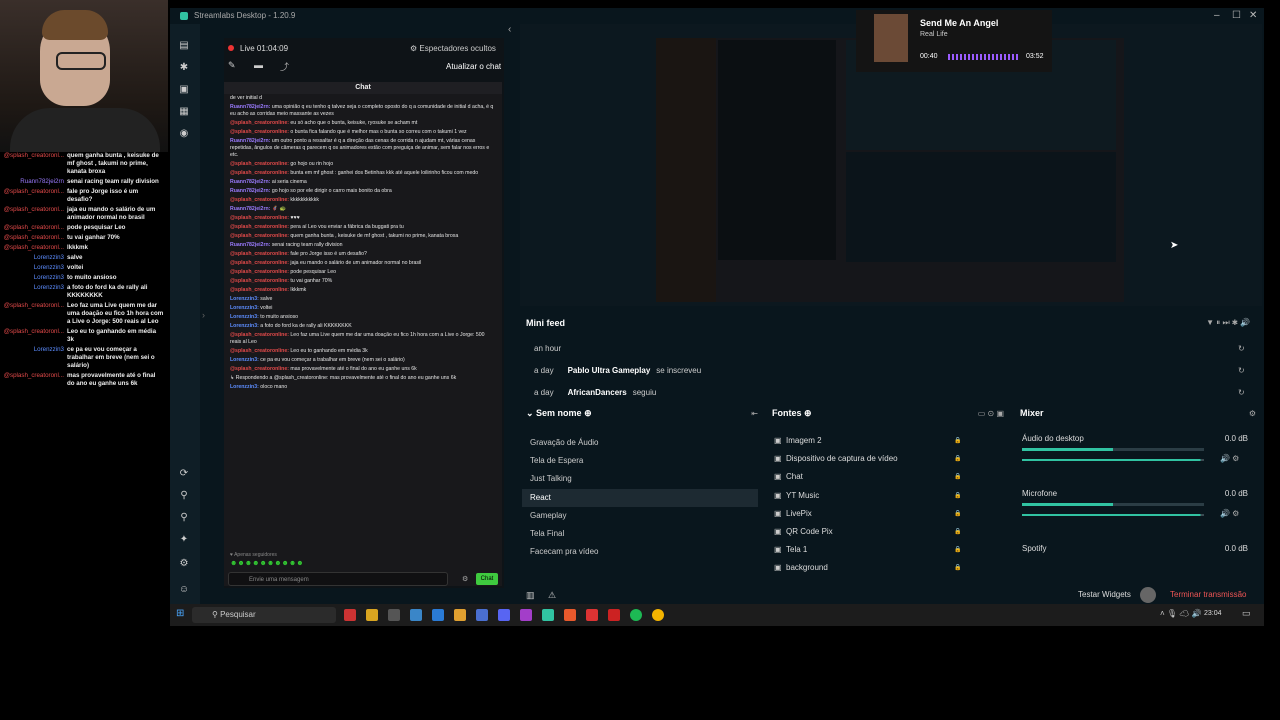  Describe the element at coordinates (203, 315) in the screenshot. I see `collapse-arrow-icon: ›` at that location.